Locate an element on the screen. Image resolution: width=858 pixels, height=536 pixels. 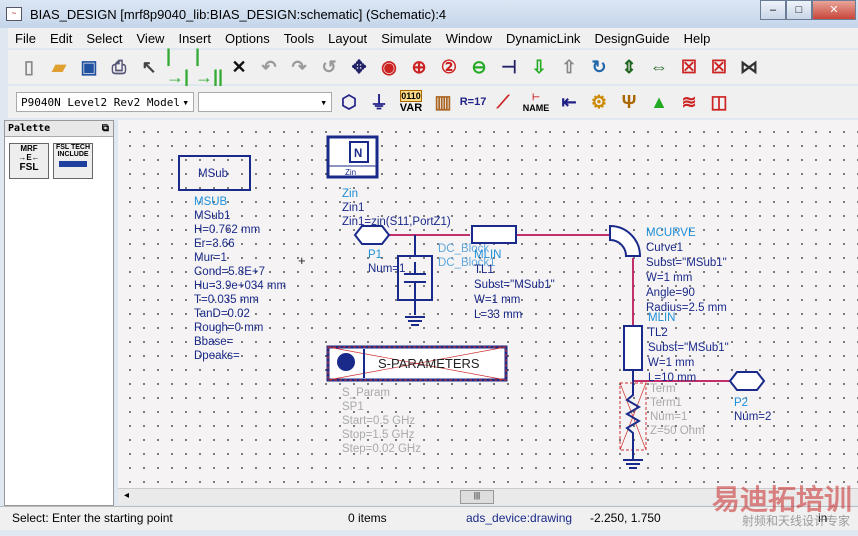
mirror-y-icon: ⇔ is located at coordinates (659, 67).